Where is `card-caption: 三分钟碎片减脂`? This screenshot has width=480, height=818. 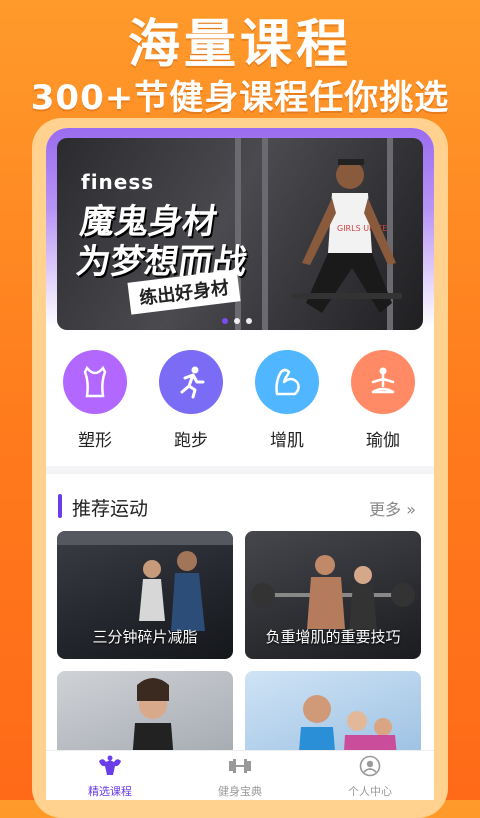
card-caption: 三分钟碎片减脂 is located at coordinates (145, 637).